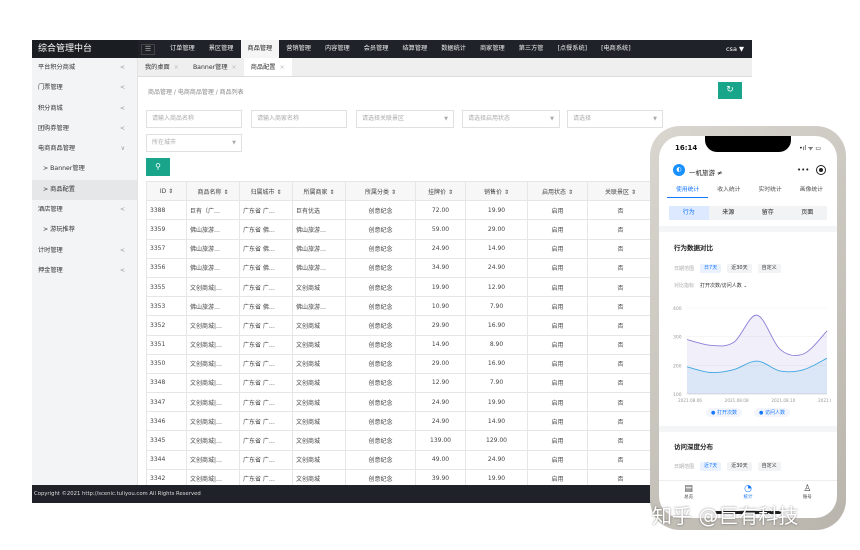 Image resolution: width=860 pixels, height=550 pixels. Describe the element at coordinates (400, 267) in the screenshot. I see `table-row: 3356 佛山旅游… 广东省 佛… 佛山旅游… 创意纪念 34.90 24.90 启用否` at that location.